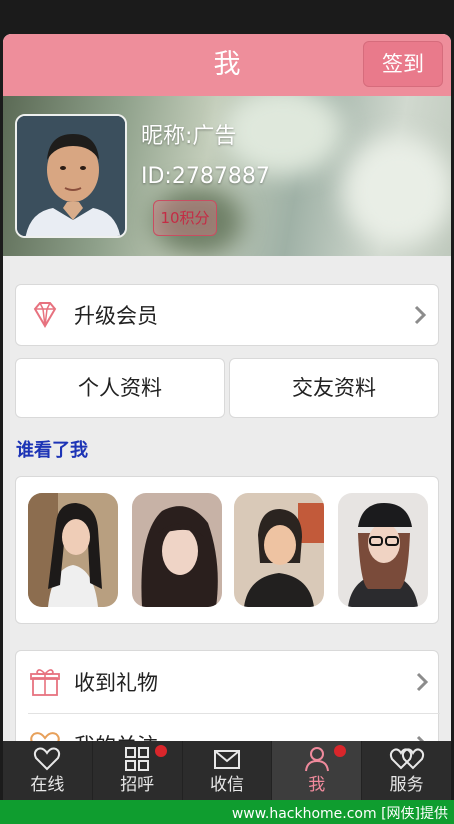  I want to click on diamond-icon, so click(45, 315).